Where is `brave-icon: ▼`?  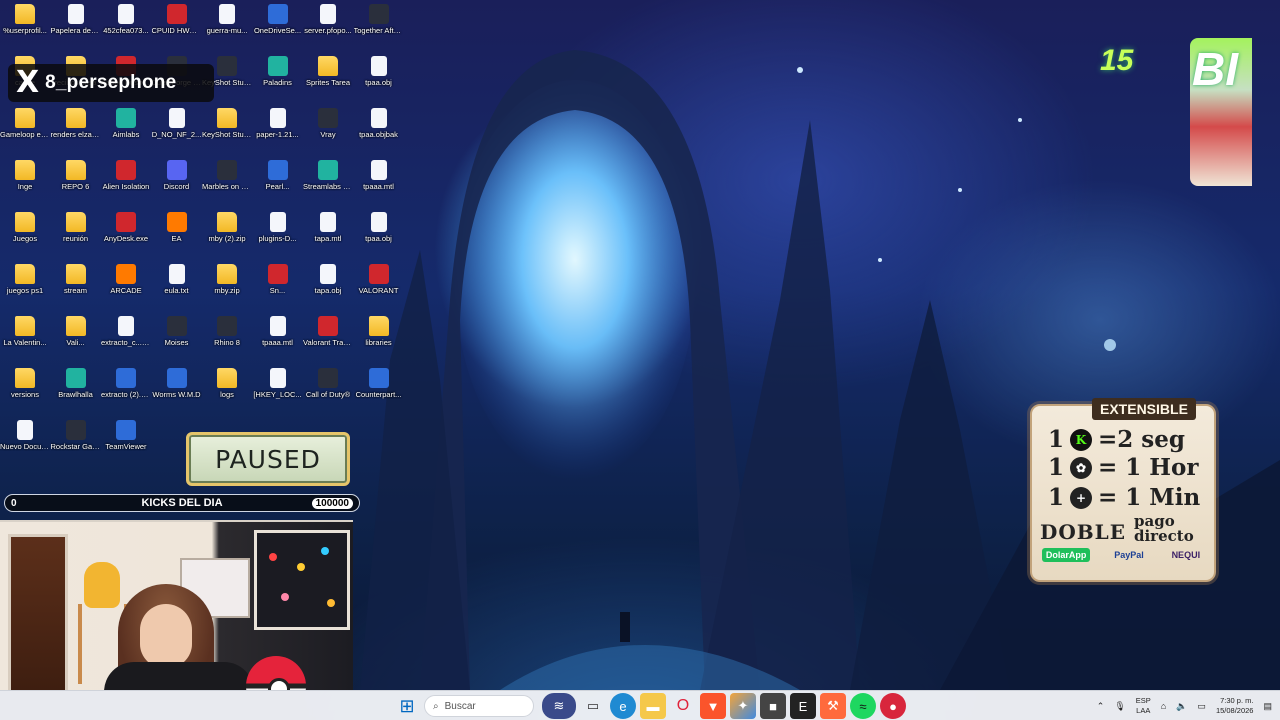
brave-icon: ▼ is located at coordinates (713, 706).